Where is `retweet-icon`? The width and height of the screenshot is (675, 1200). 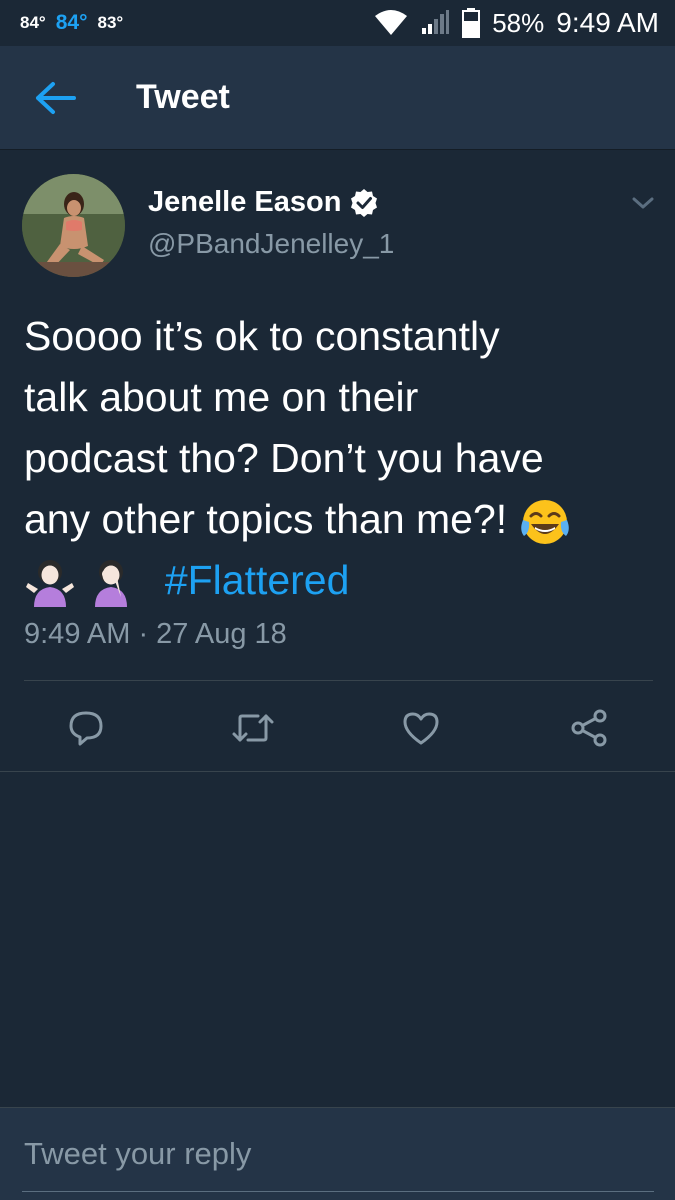 retweet-icon is located at coordinates (253, 728).